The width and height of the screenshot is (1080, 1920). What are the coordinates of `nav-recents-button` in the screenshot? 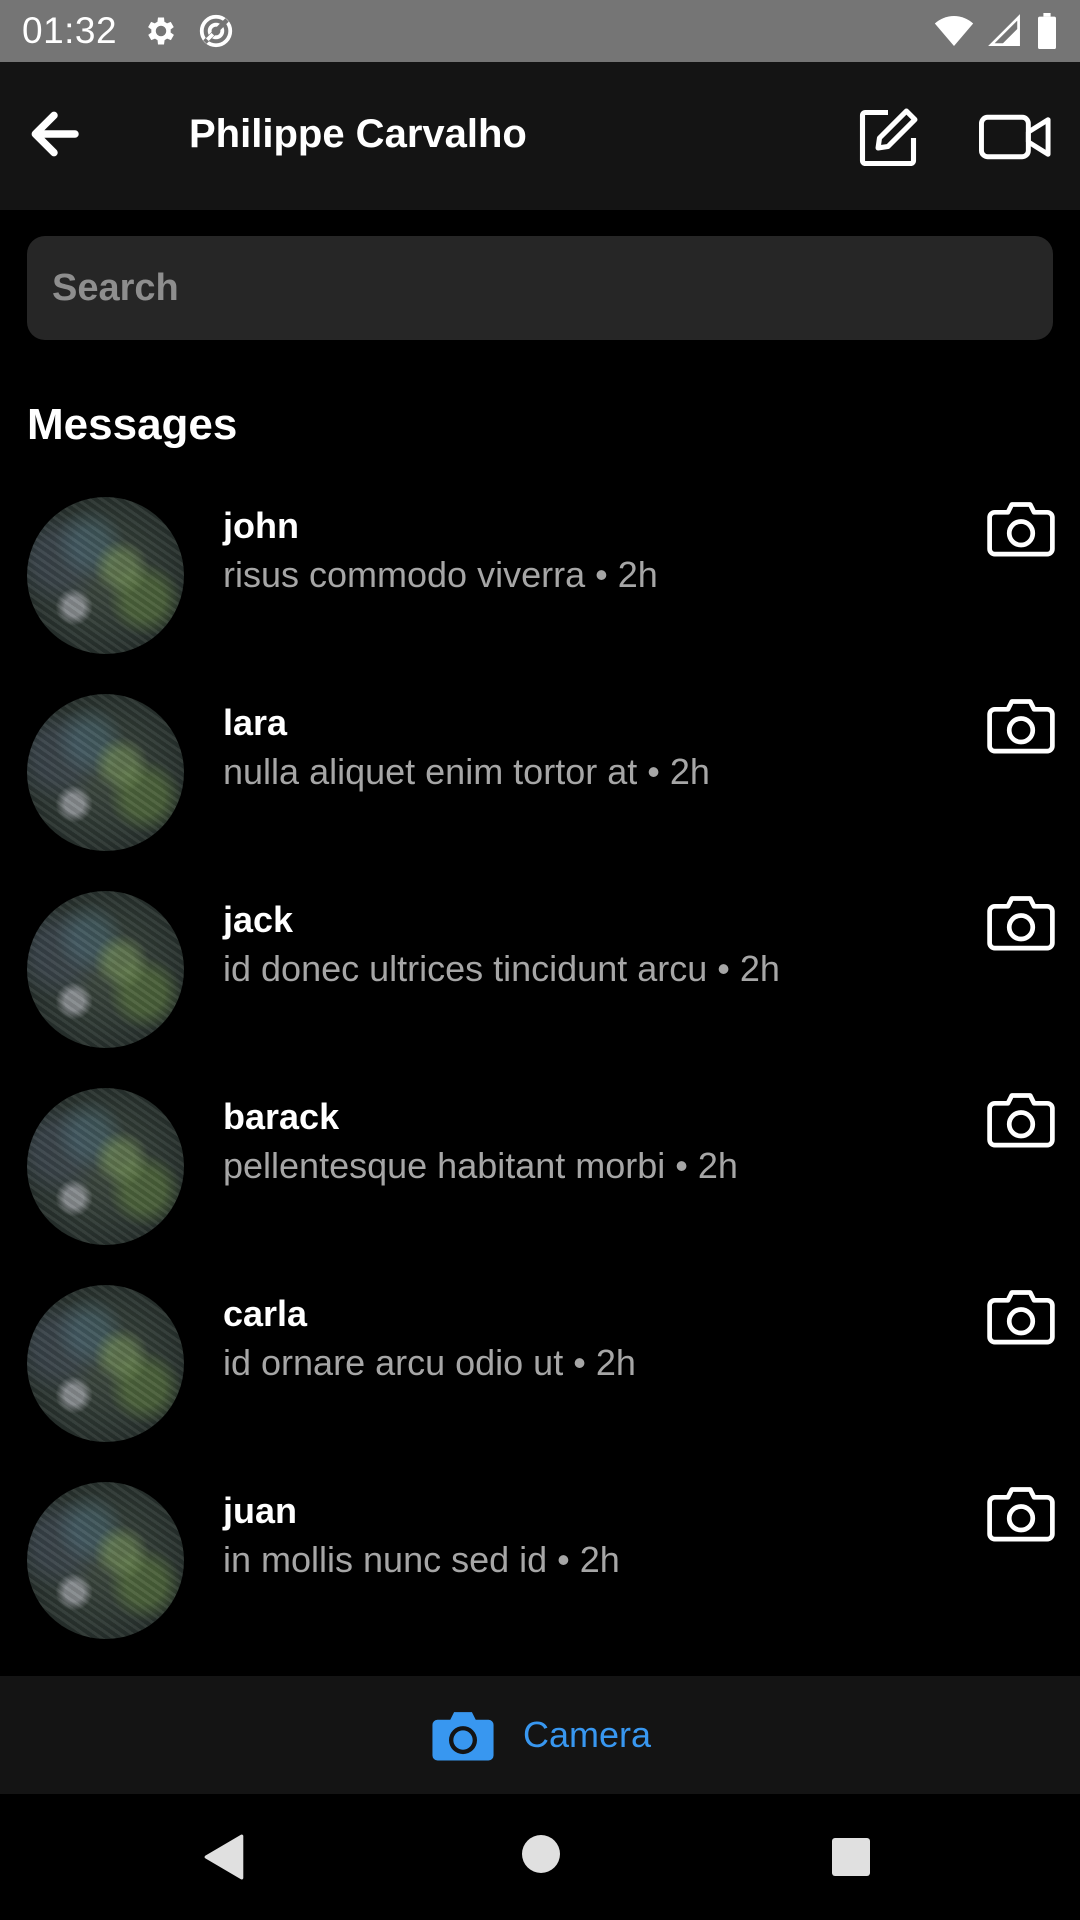 It's located at (851, 1859).